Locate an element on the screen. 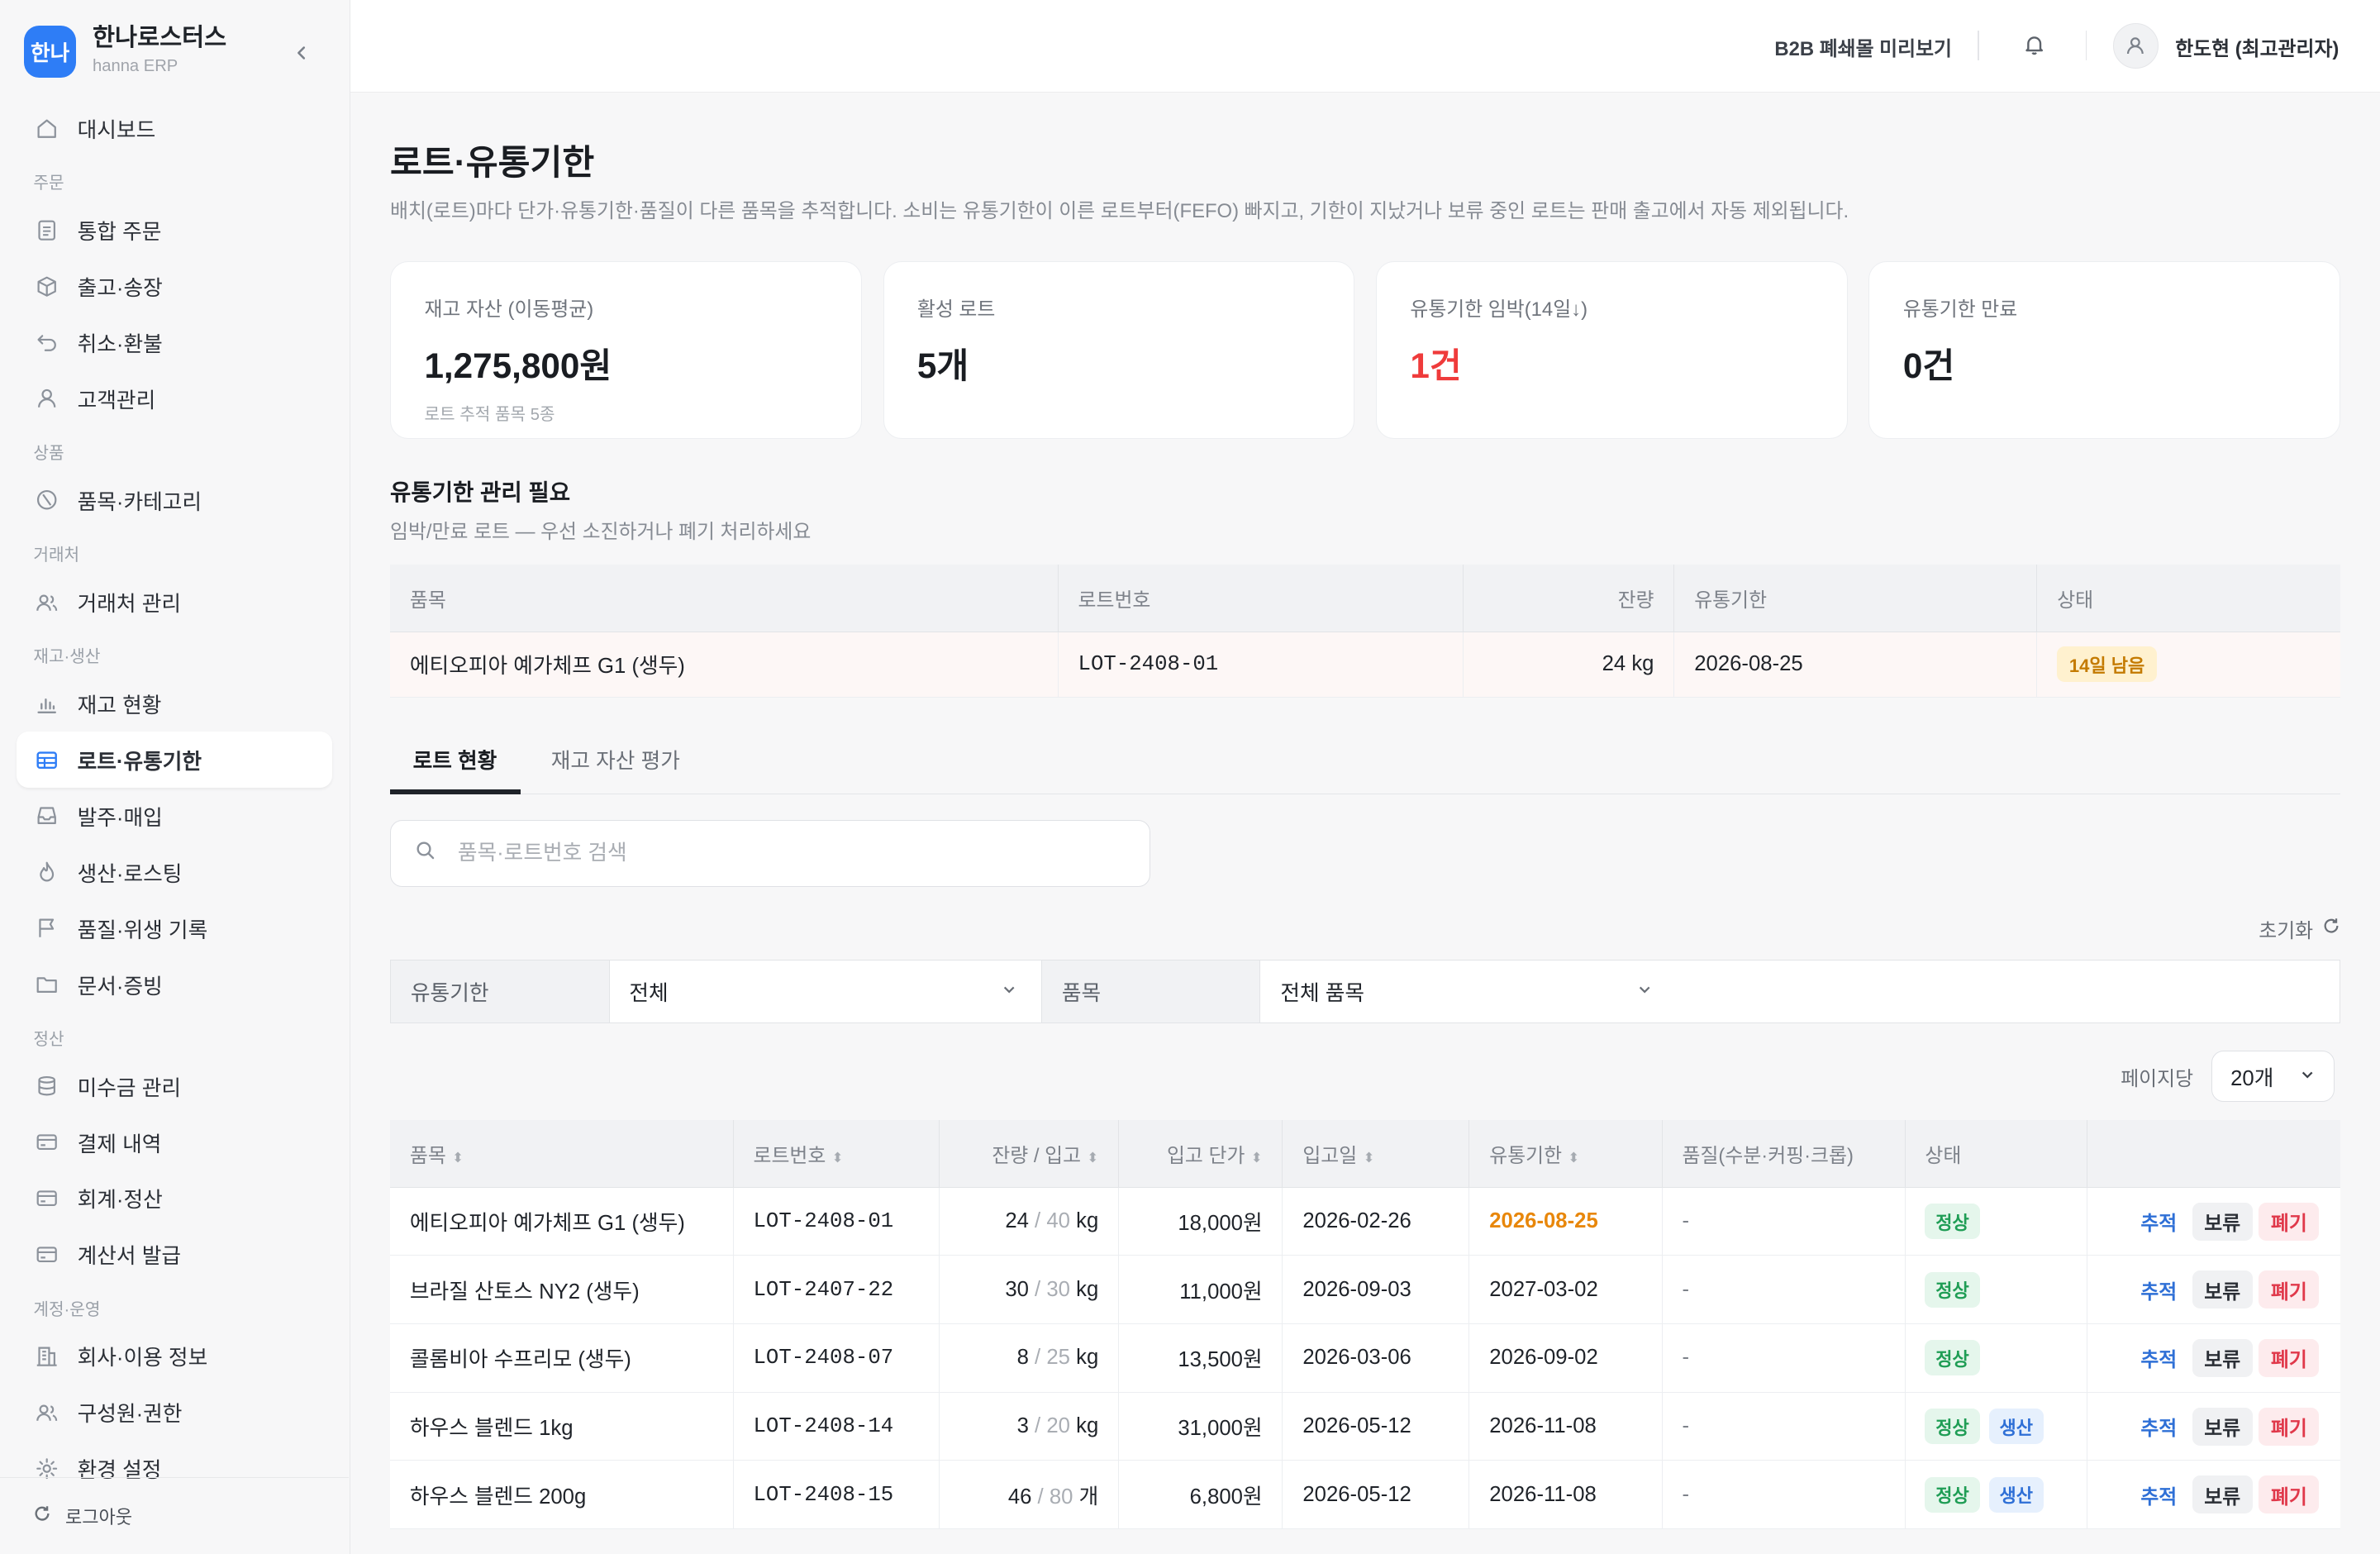 This screenshot has width=2380, height=1554. undo-icon is located at coordinates (47, 342).